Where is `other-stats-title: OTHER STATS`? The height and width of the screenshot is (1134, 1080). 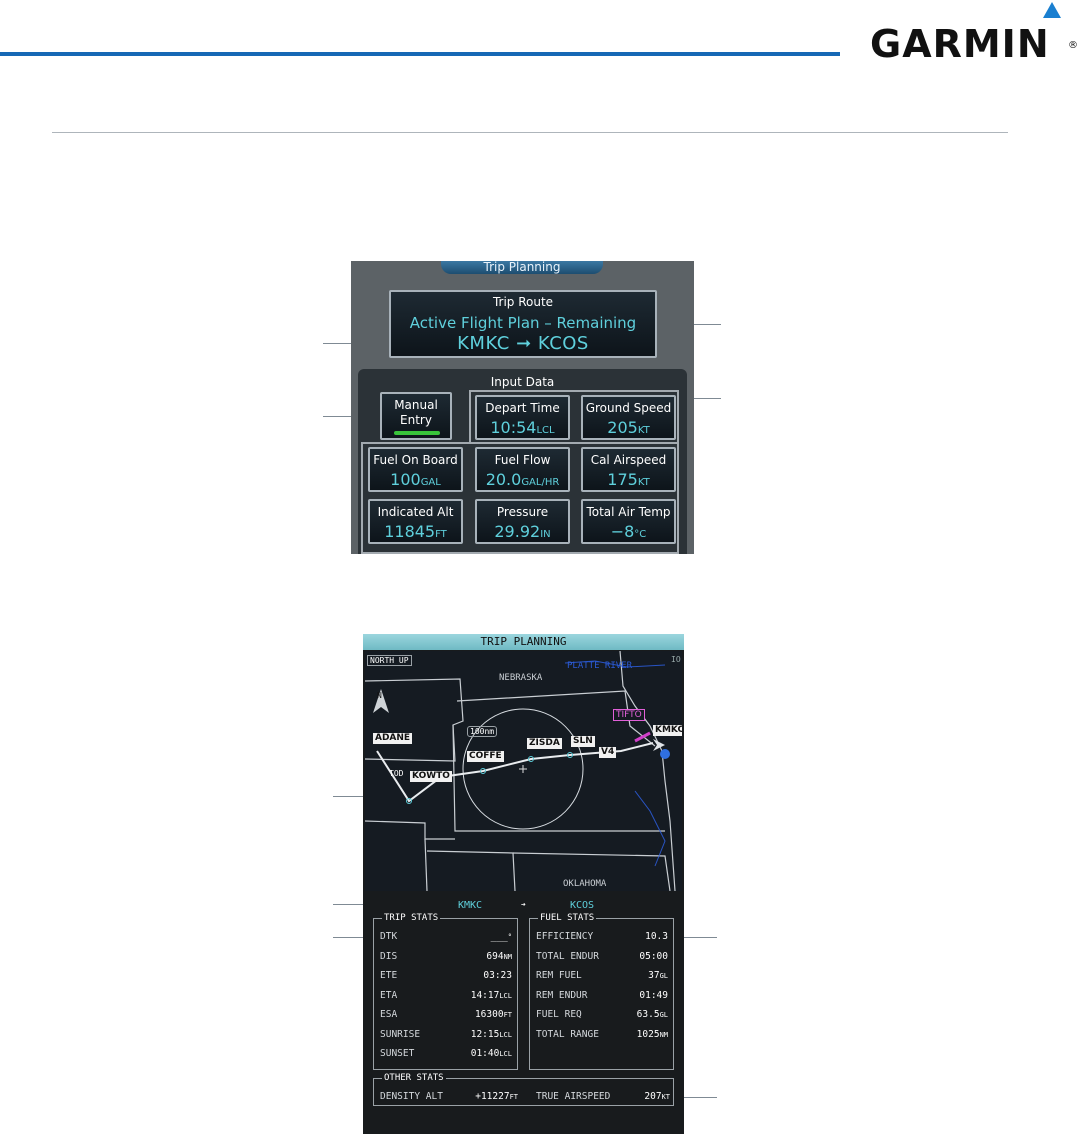 other-stats-title: OTHER STATS is located at coordinates (414, 1078).